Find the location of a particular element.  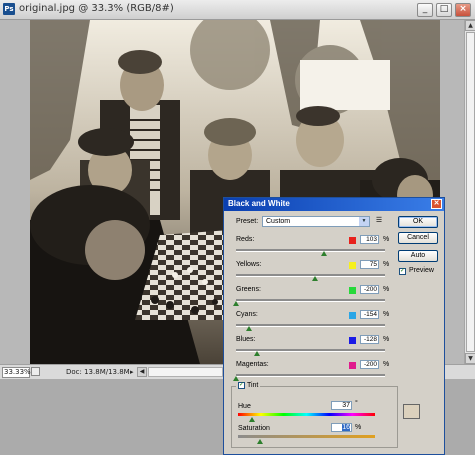

slider-label: Cyans: is located at coordinates (247, 314).